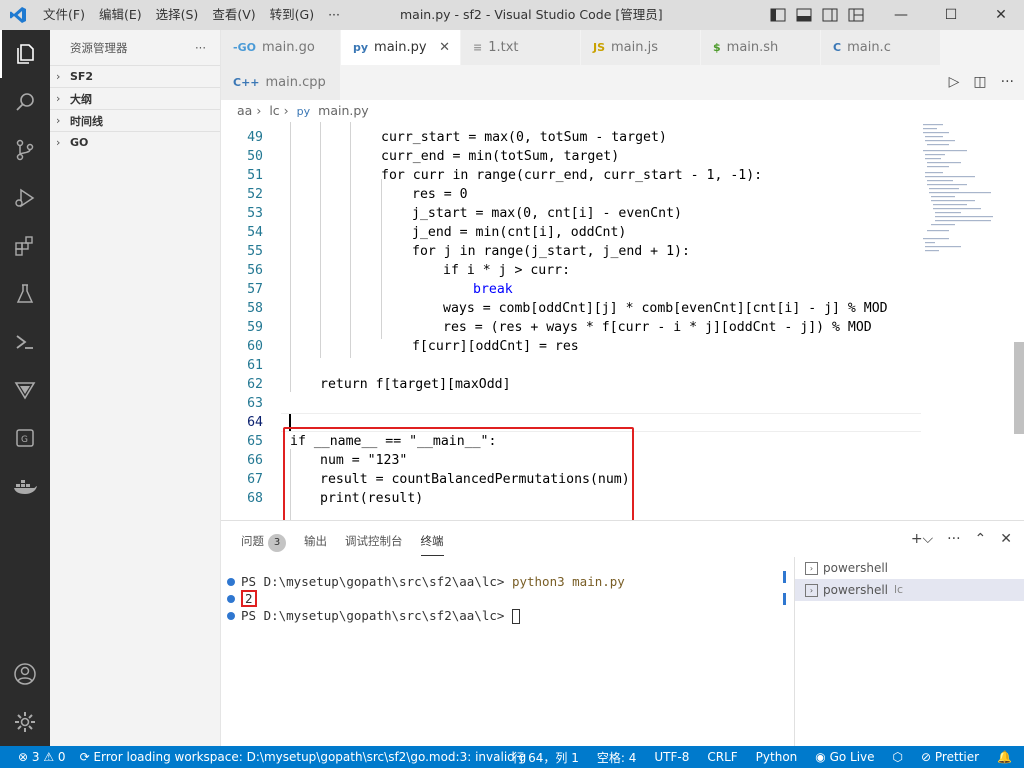 This screenshot has height=768, width=1024. What do you see at coordinates (263, 544) in the screenshot?
I see `tab-problems: 问题 3` at bounding box center [263, 544].